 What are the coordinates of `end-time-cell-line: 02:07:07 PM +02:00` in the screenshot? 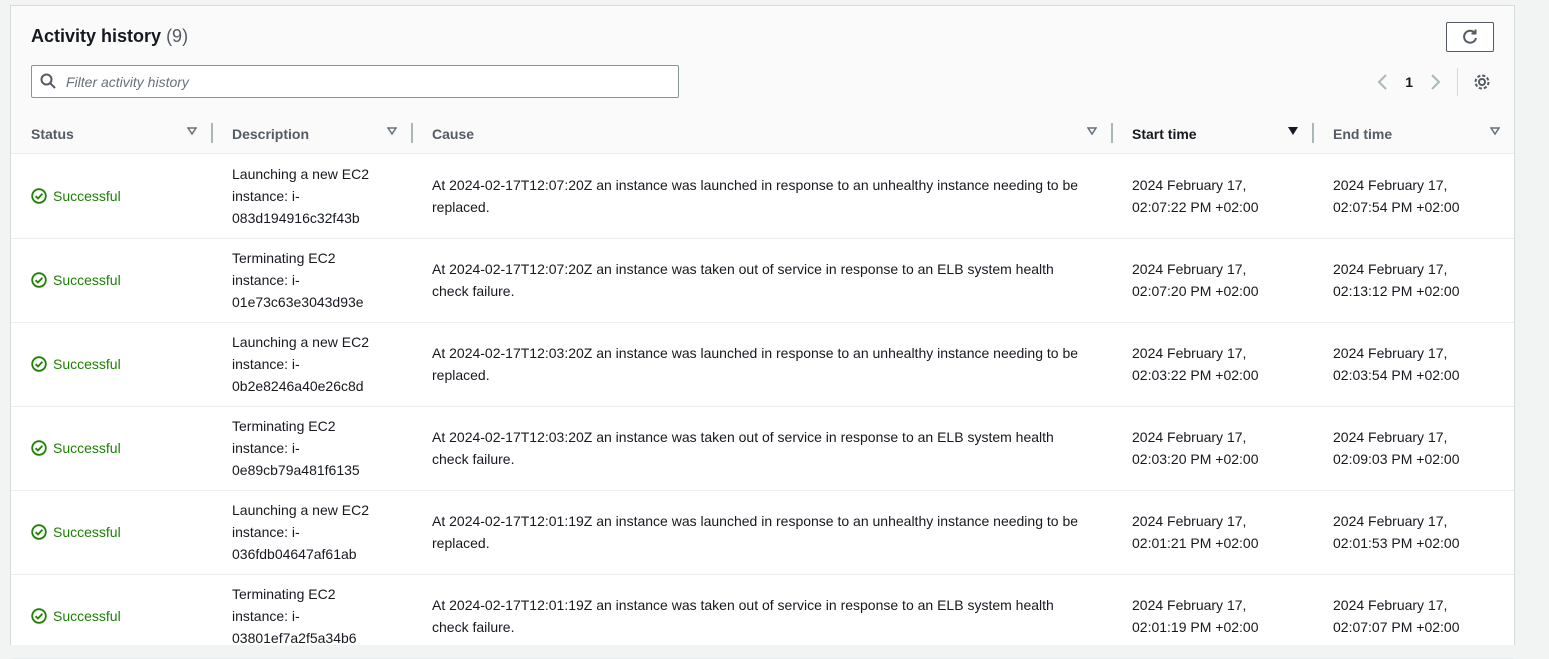 It's located at (1396, 627).